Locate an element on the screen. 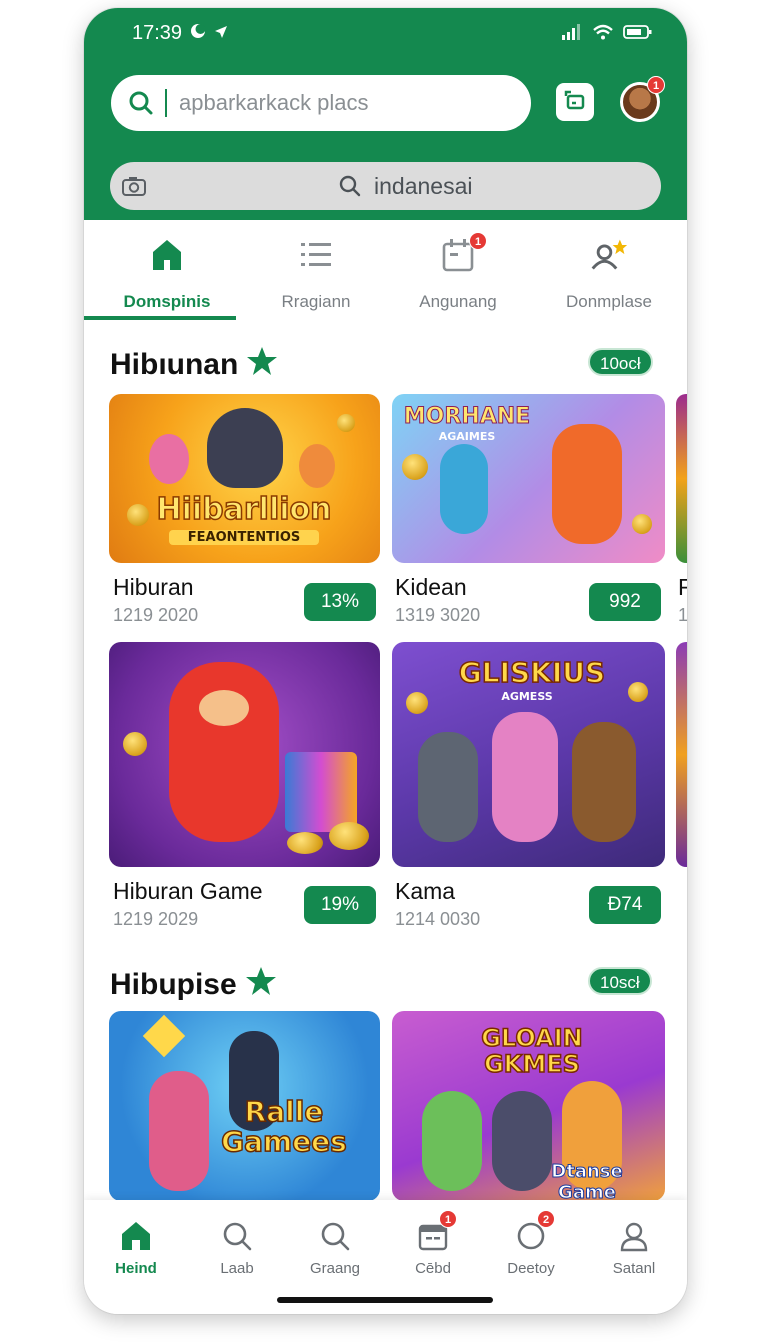  tab-label: Domspinis is located at coordinates (167, 301).